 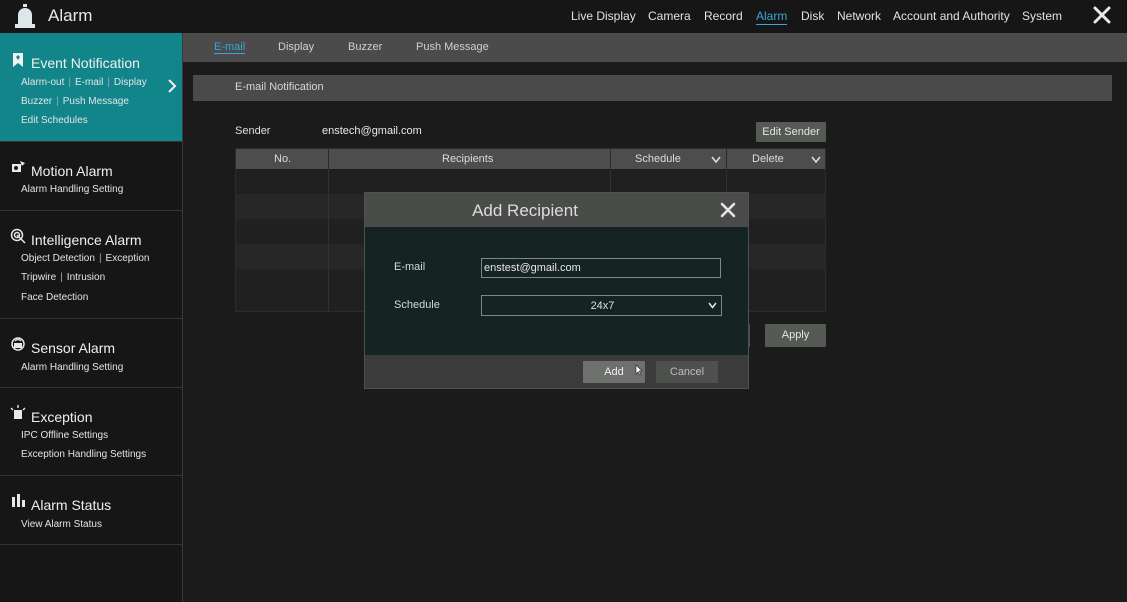 I want to click on sidebar-subitems: IPC Offline Settings, so click(x=64, y=435).